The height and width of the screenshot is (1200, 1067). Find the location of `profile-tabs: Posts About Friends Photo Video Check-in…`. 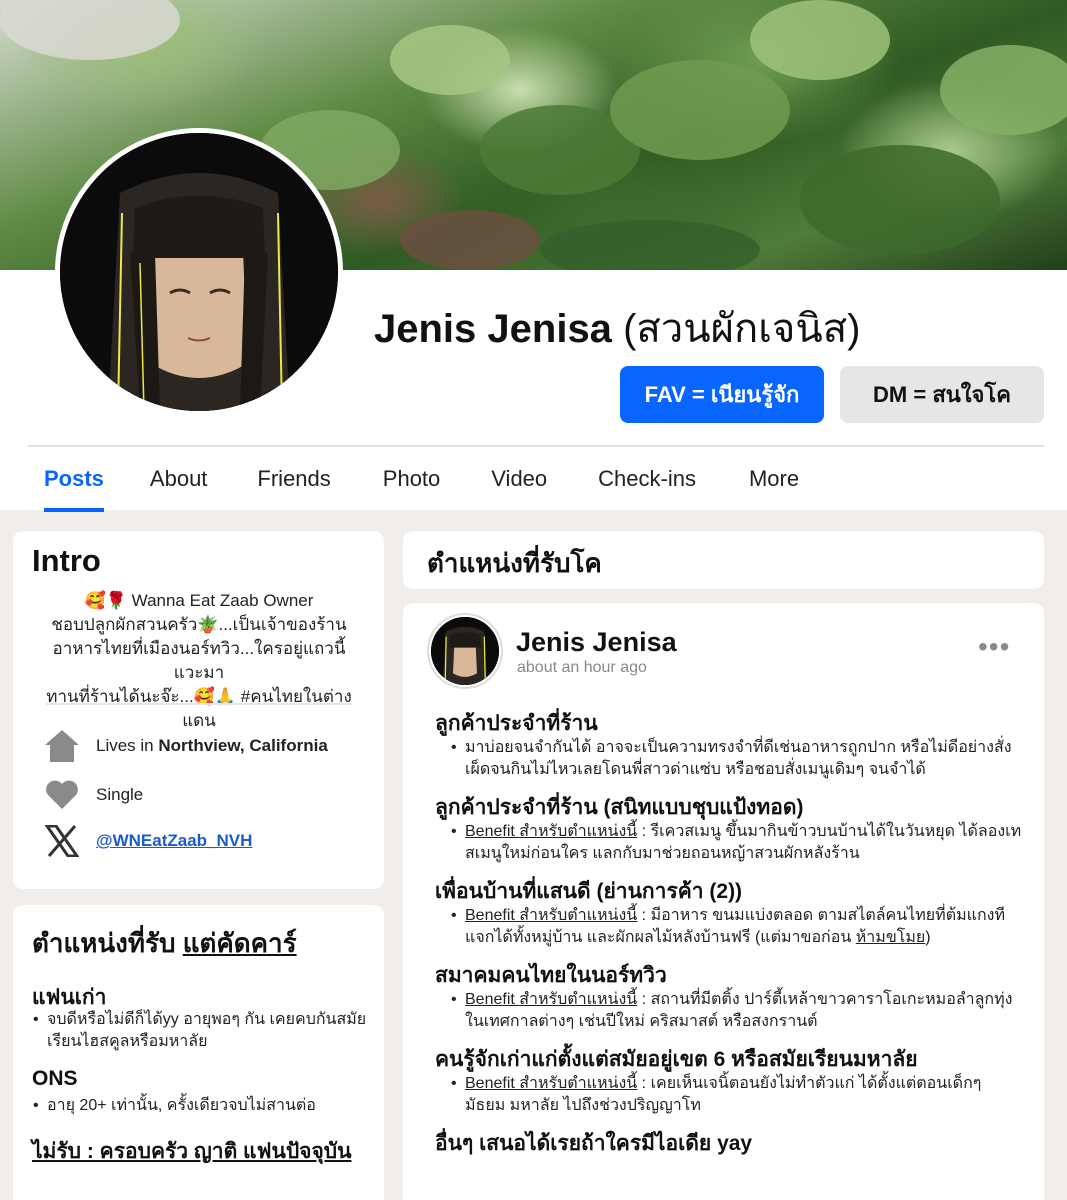

profile-tabs: Posts About Friends Photo Video Check-in… is located at coordinates (413, 480).